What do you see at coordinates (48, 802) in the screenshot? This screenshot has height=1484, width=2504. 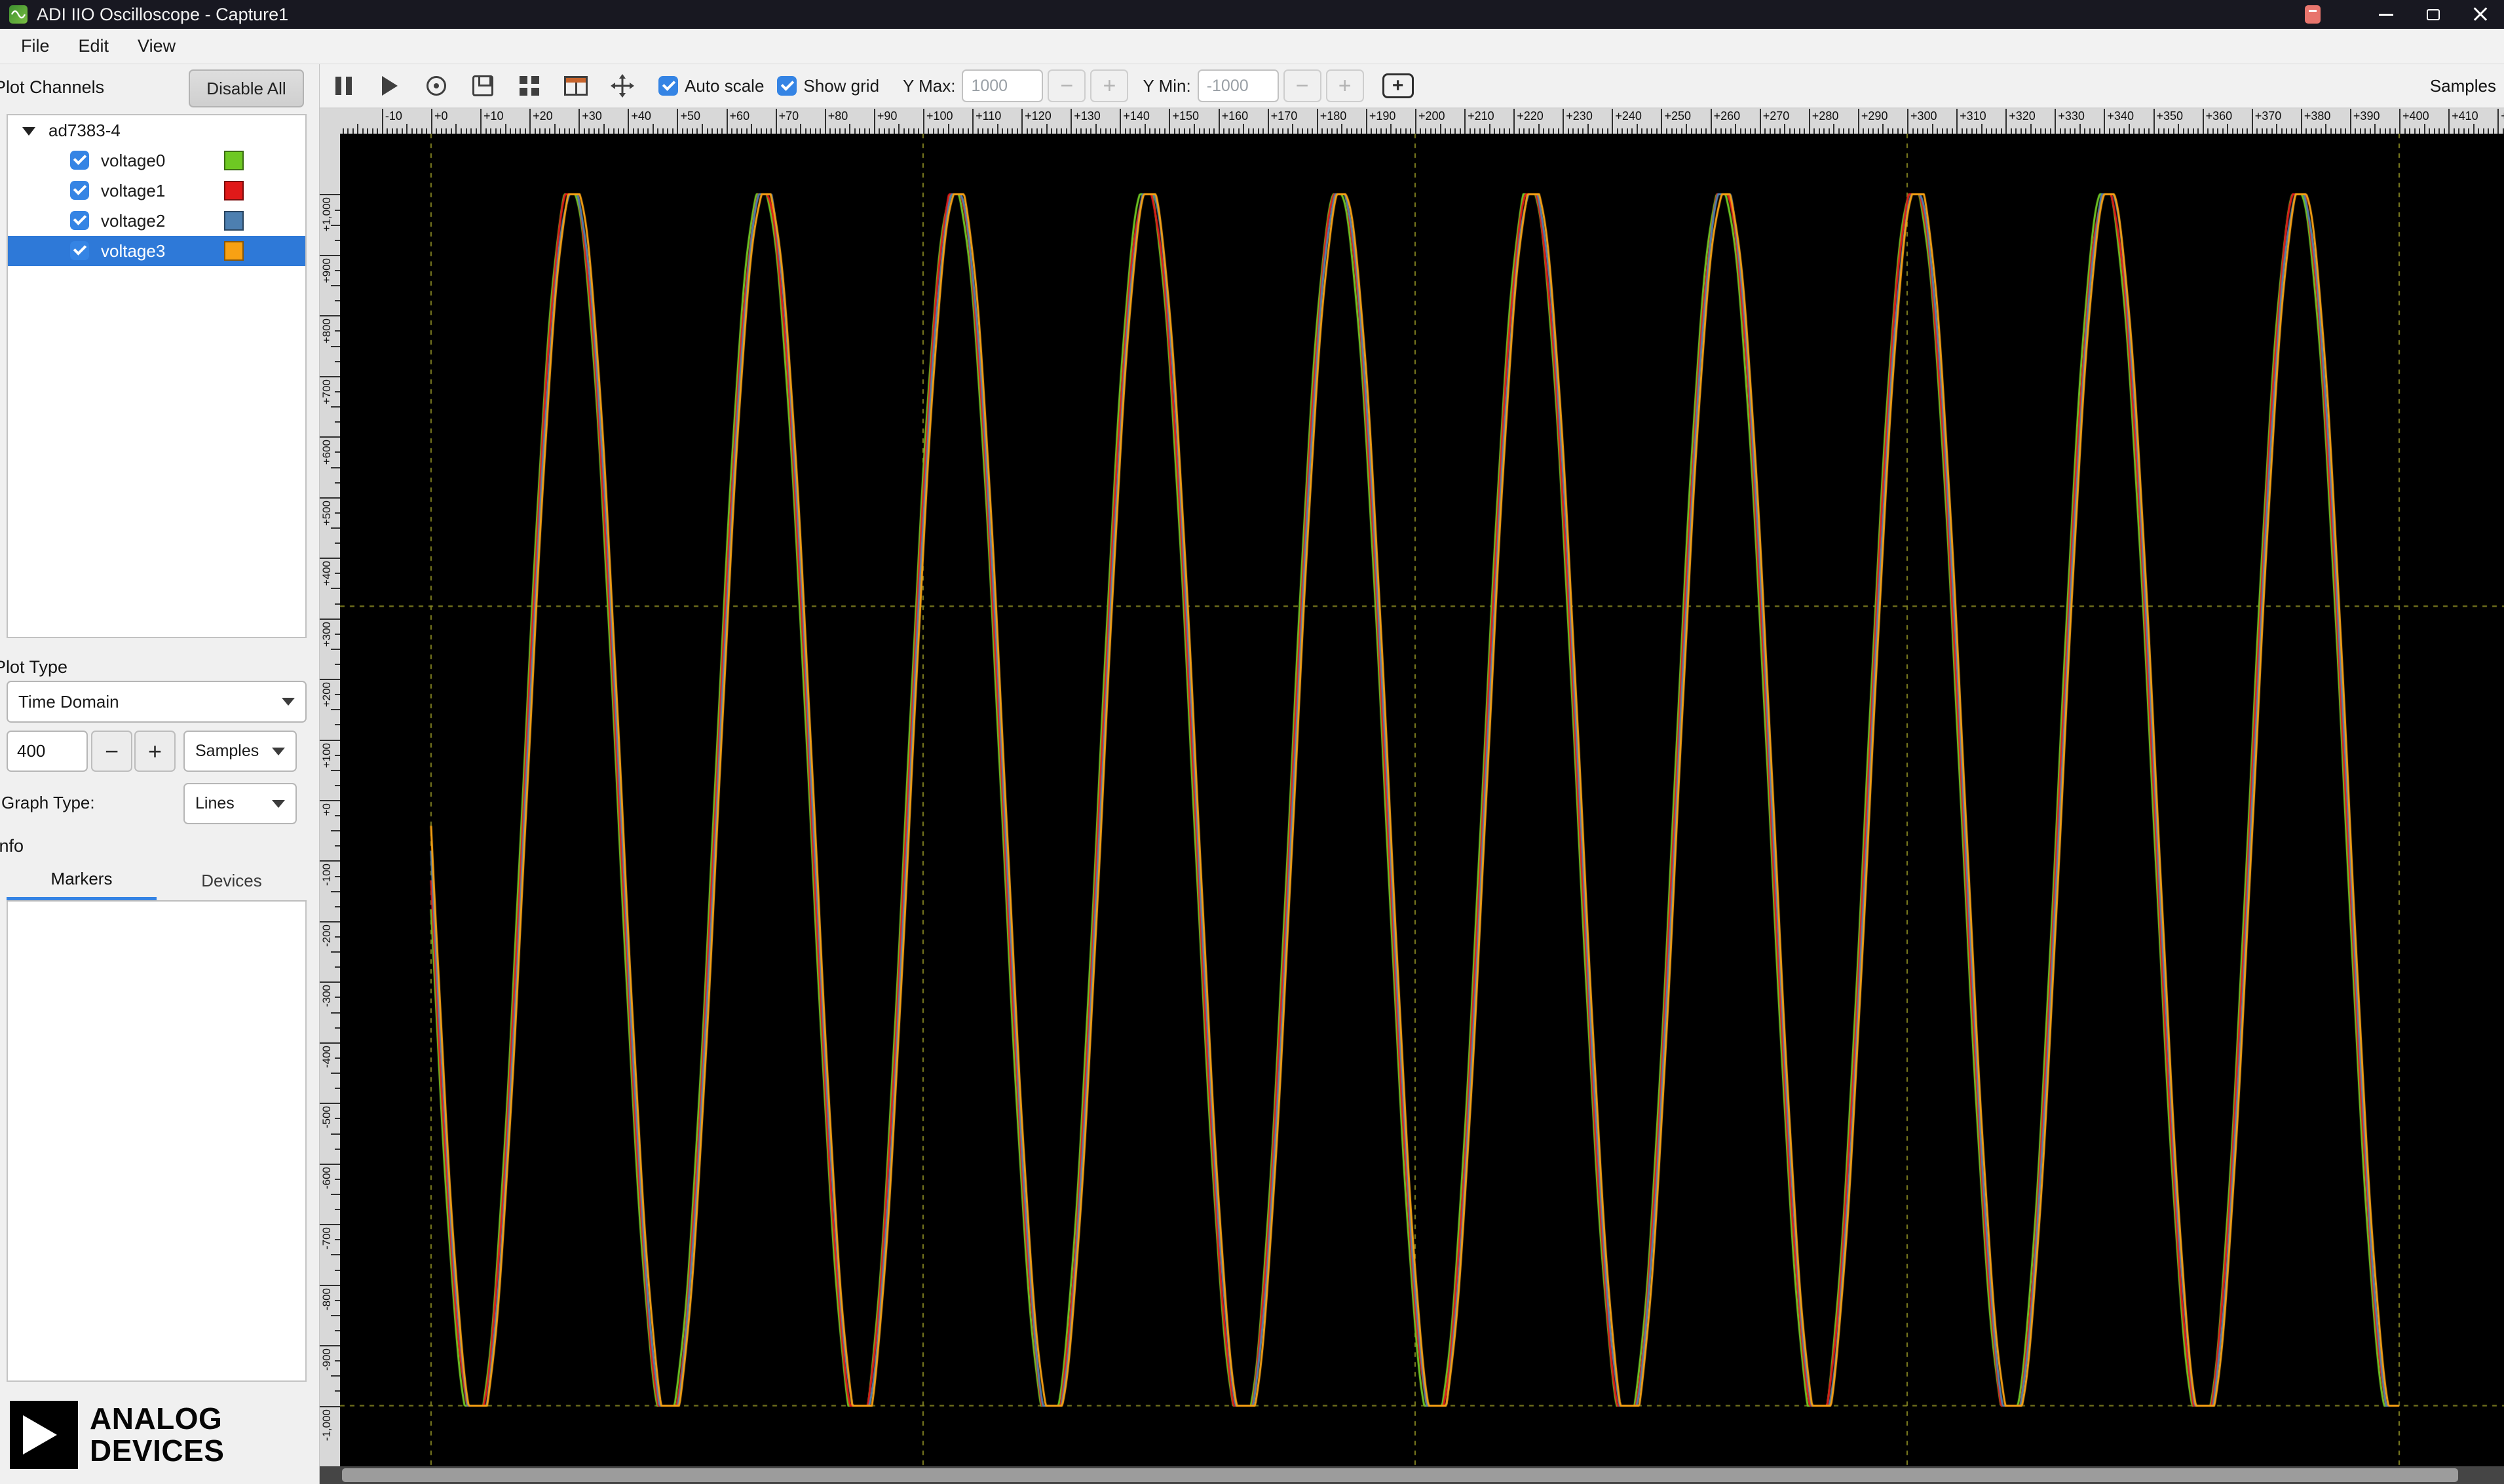 I see `graph-type-label: Graph Type:` at bounding box center [48, 802].